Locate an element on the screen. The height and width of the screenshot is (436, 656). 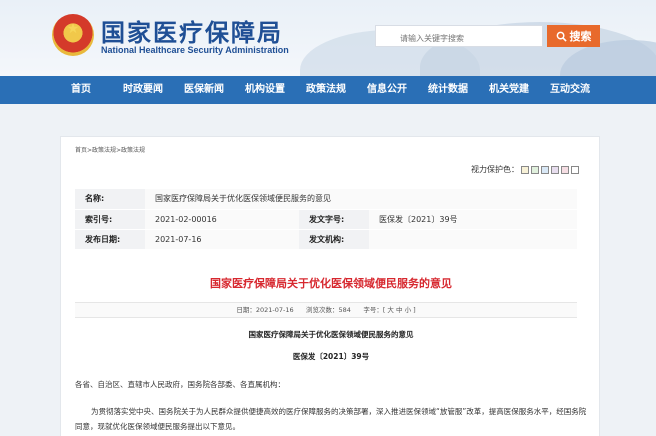
breadcrumb: 首页>政策法规>政策法规 is located at coordinates (110, 149).